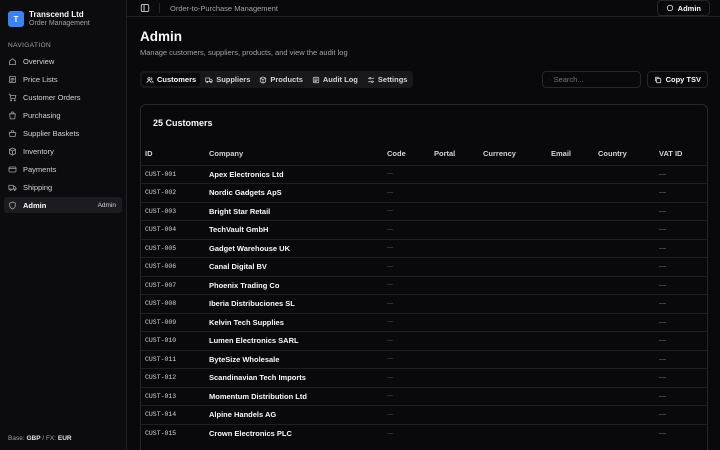 Image resolution: width=720 pixels, height=450 pixels. I want to click on tab-label: Products, so click(286, 80).